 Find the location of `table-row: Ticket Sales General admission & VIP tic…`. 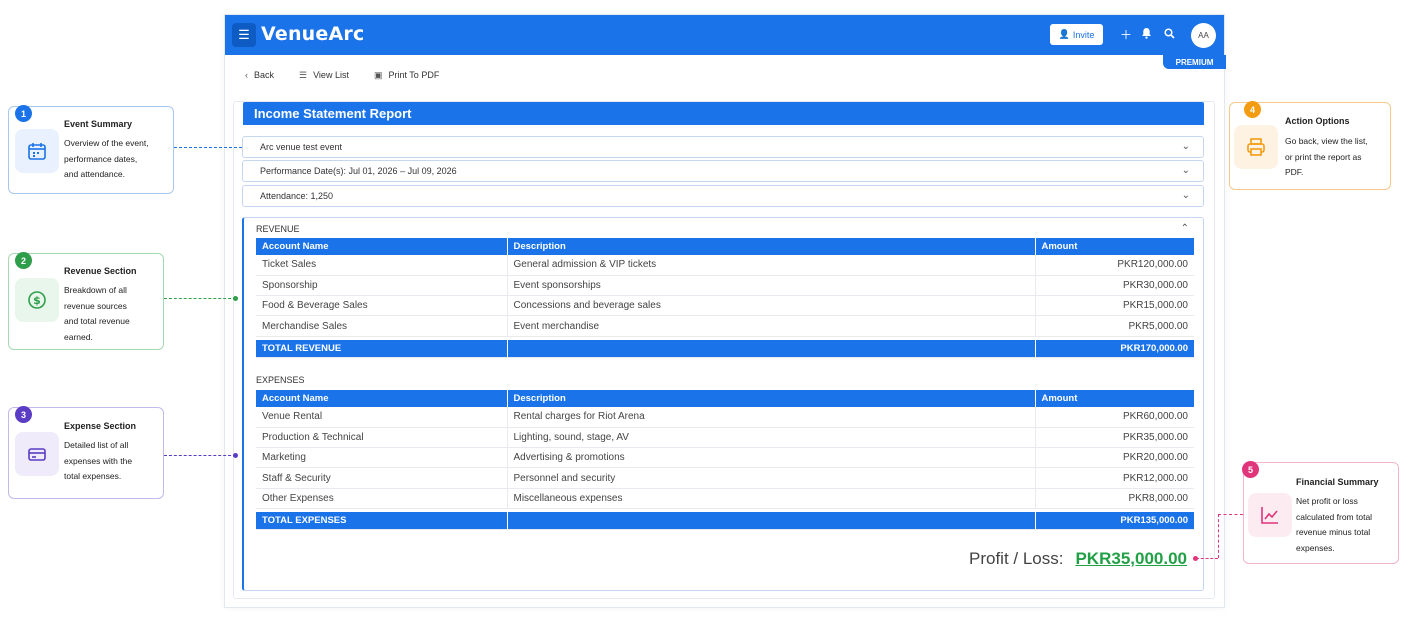

table-row: Ticket Sales General admission & VIP tic… is located at coordinates (725, 265).